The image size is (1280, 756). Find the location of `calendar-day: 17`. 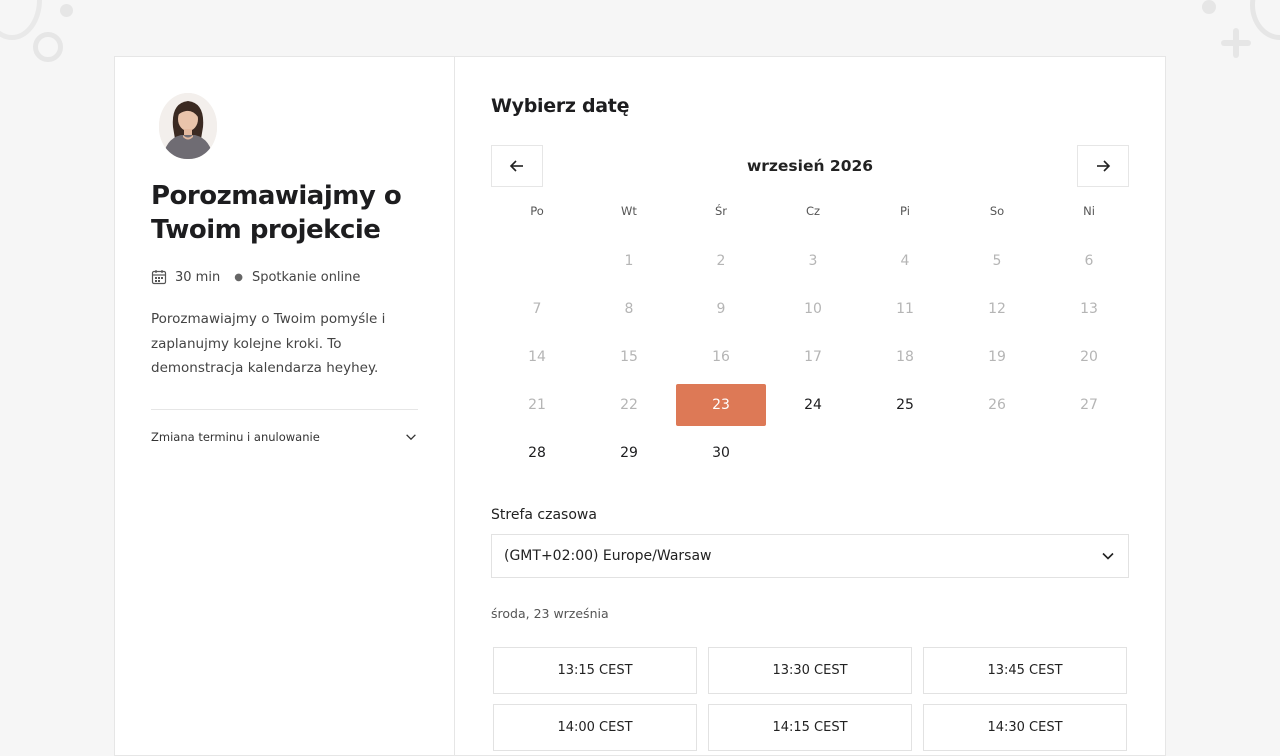

calendar-day: 17 is located at coordinates (813, 357).